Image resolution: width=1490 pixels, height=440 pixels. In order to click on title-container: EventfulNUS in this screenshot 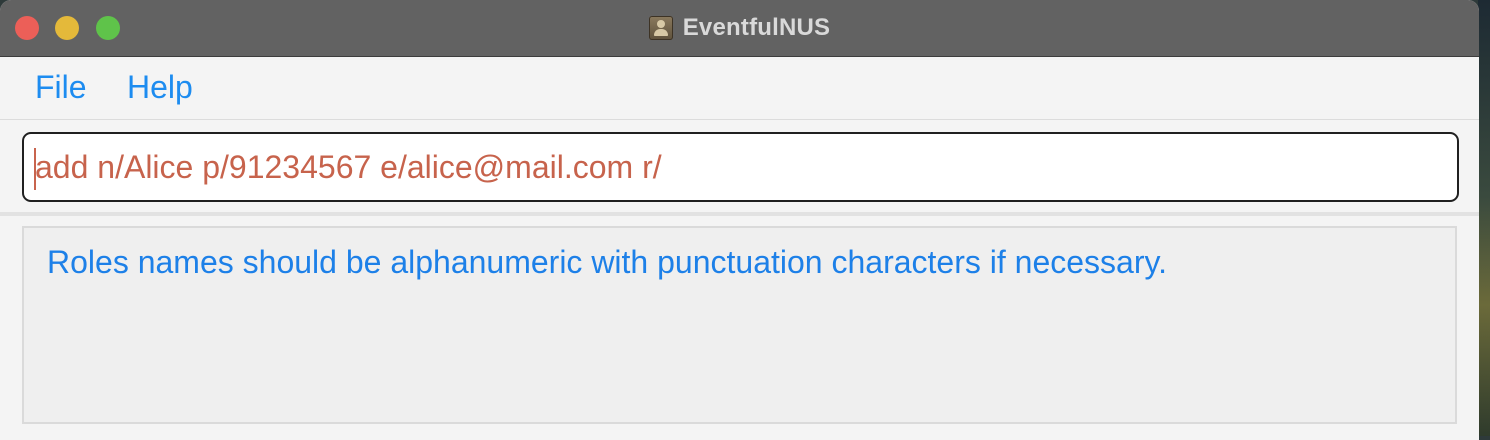, I will do `click(739, 28)`.